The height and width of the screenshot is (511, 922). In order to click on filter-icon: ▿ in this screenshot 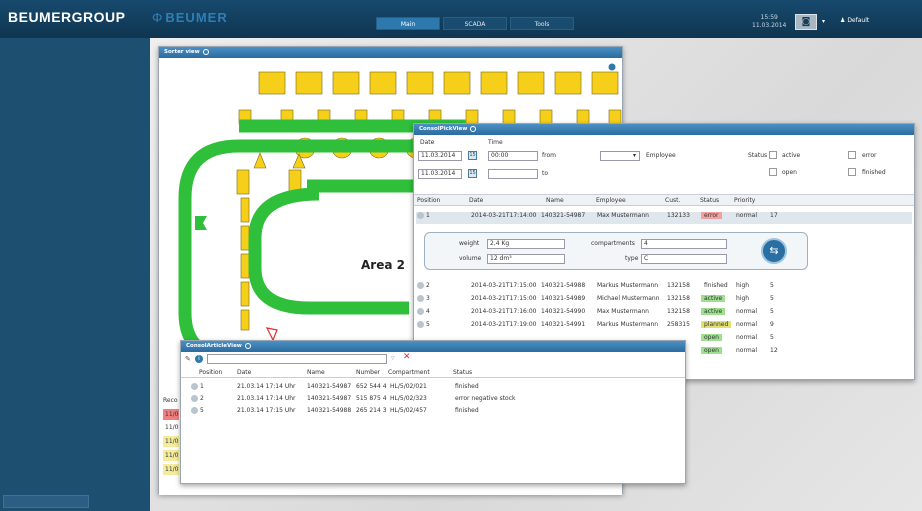, I will do `click(395, 358)`.